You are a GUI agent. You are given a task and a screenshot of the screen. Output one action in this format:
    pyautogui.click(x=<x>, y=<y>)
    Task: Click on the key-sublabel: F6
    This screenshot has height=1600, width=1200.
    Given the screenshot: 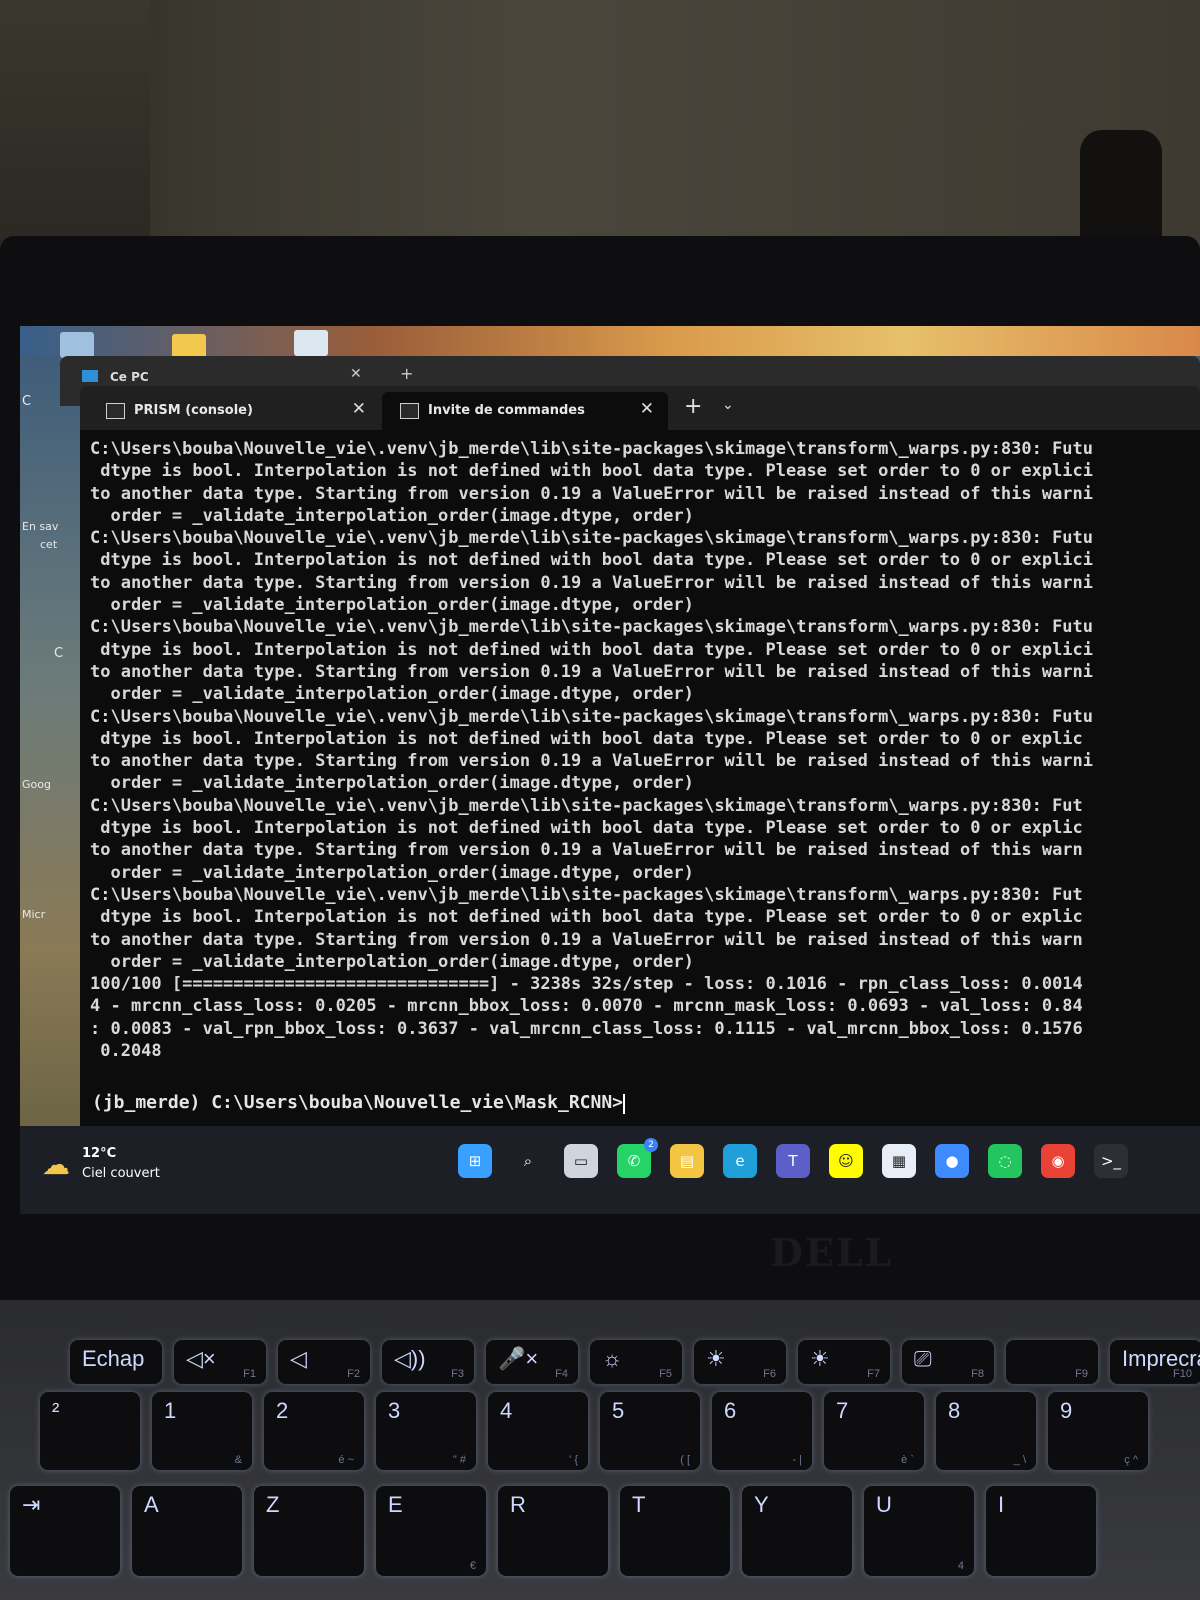 What is the action you would take?
    pyautogui.click(x=769, y=1374)
    